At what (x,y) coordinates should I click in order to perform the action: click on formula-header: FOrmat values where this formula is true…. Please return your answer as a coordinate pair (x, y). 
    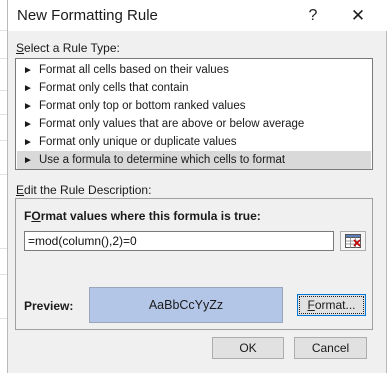
    Looking at the image, I should click on (142, 216).